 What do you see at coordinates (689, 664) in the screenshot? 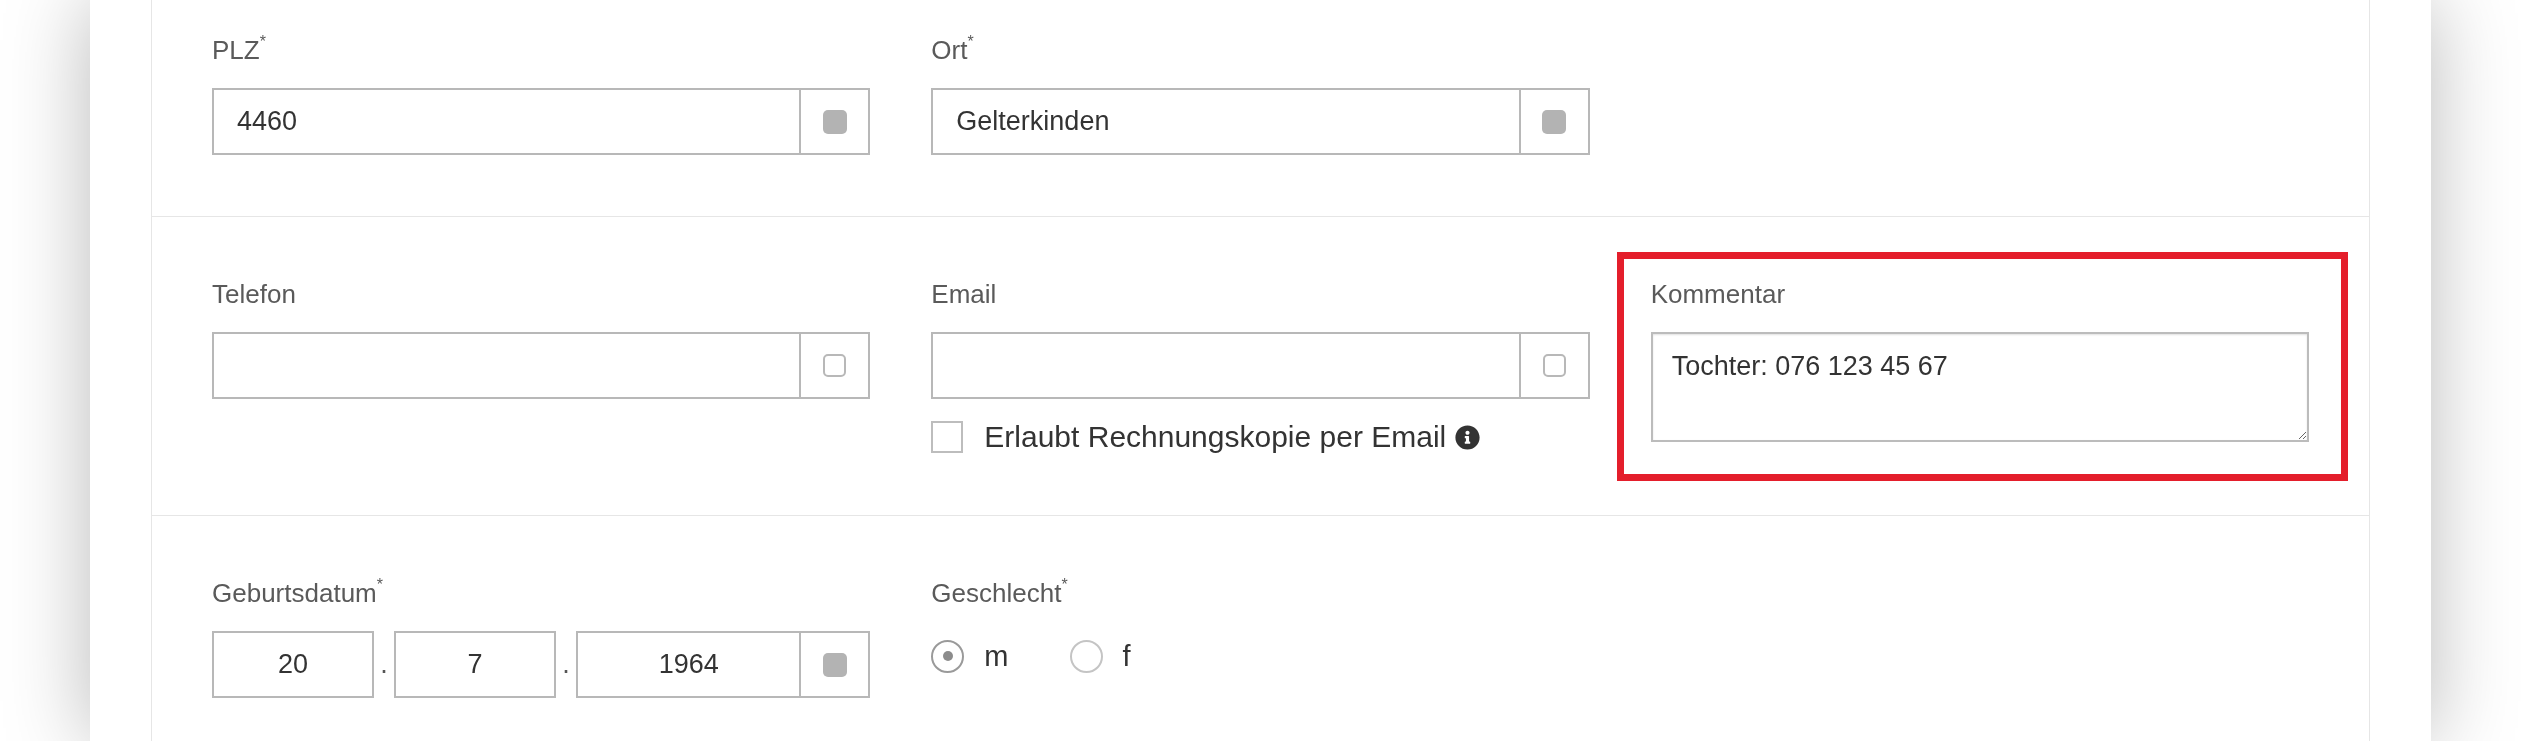
I see `date-input: 1964` at bounding box center [689, 664].